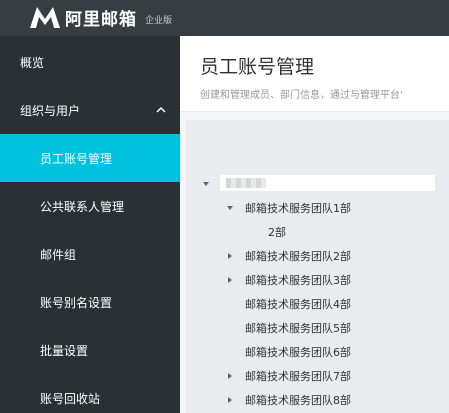  What do you see at coordinates (70, 398) in the screenshot?
I see `sidebar-item-label: 账号回收站` at bounding box center [70, 398].